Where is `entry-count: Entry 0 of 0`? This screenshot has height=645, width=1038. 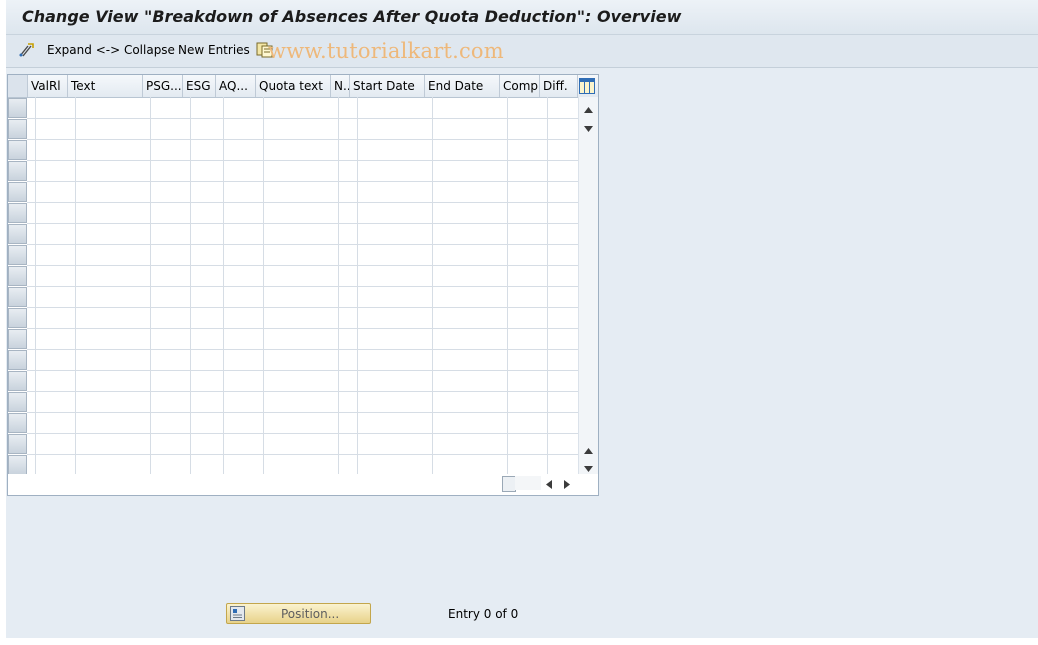
entry-count: Entry 0 of 0 is located at coordinates (483, 614).